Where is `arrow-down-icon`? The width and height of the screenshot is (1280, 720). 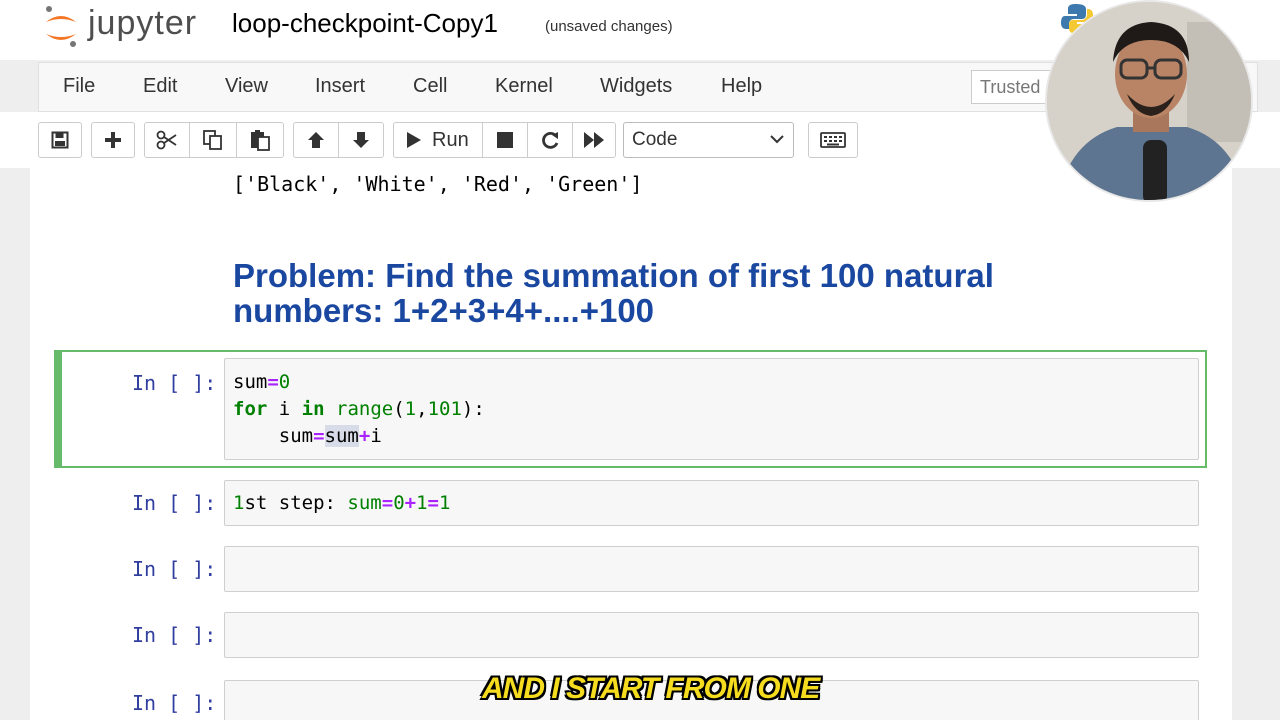 arrow-down-icon is located at coordinates (361, 140).